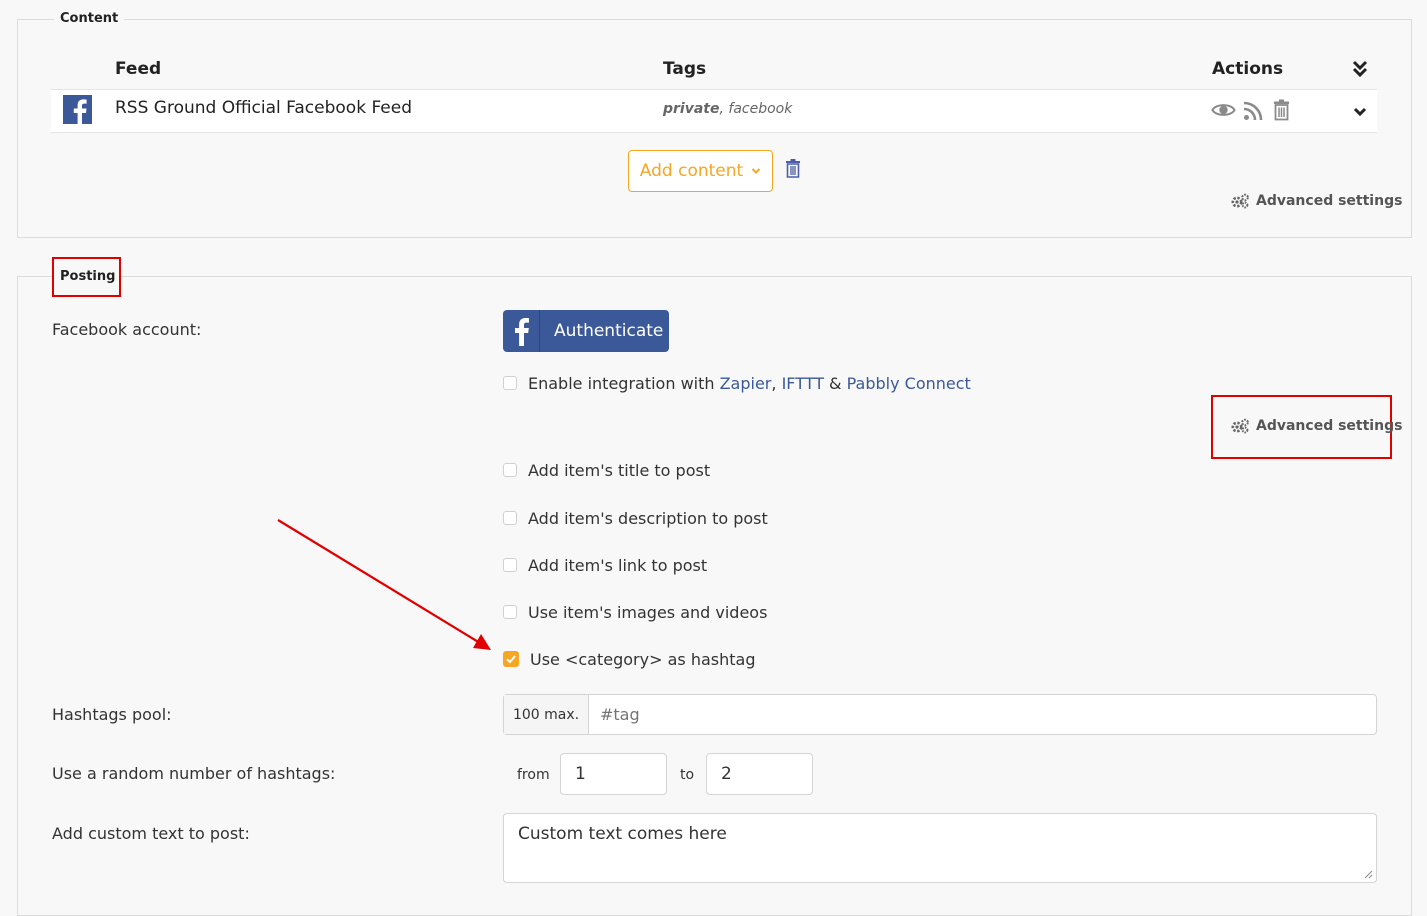 The width and height of the screenshot is (1427, 916). What do you see at coordinates (510, 612) in the screenshot?
I see `option-images-checkbox` at bounding box center [510, 612].